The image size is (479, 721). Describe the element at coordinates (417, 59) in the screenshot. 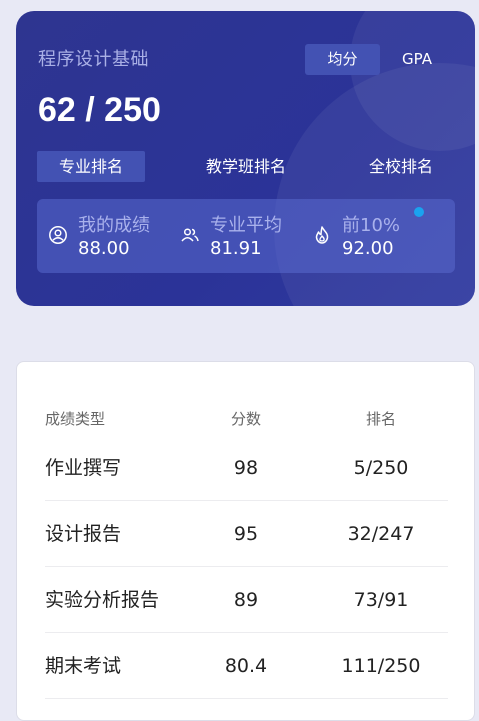

I see `toggle-gpa-button: GPA` at that location.